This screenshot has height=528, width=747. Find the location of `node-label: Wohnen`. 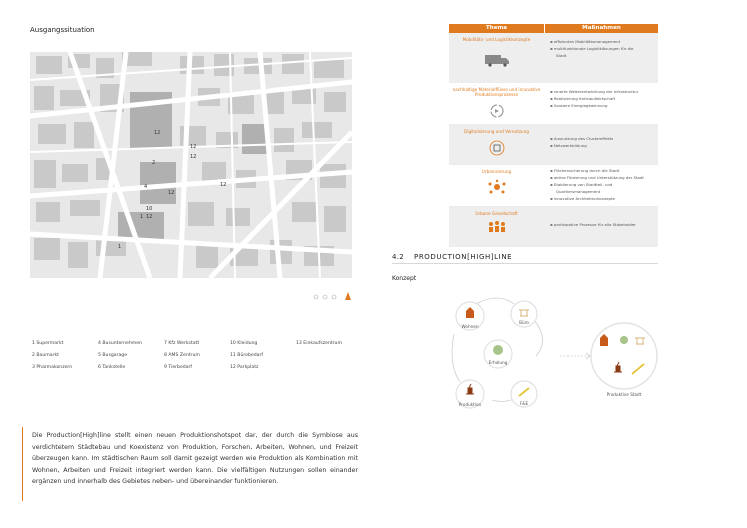

node-label: Wohnen is located at coordinates (470, 326).